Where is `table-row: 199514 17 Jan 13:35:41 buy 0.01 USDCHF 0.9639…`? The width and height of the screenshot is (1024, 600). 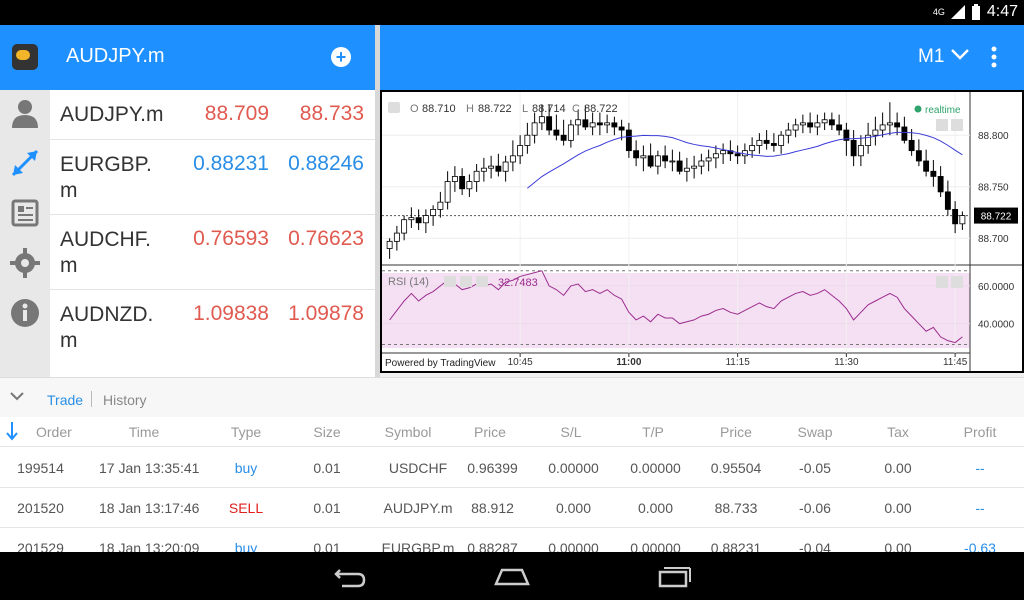 table-row: 199514 17 Jan 13:35:41 buy 0.01 USDCHF 0.9639… is located at coordinates (512, 468).